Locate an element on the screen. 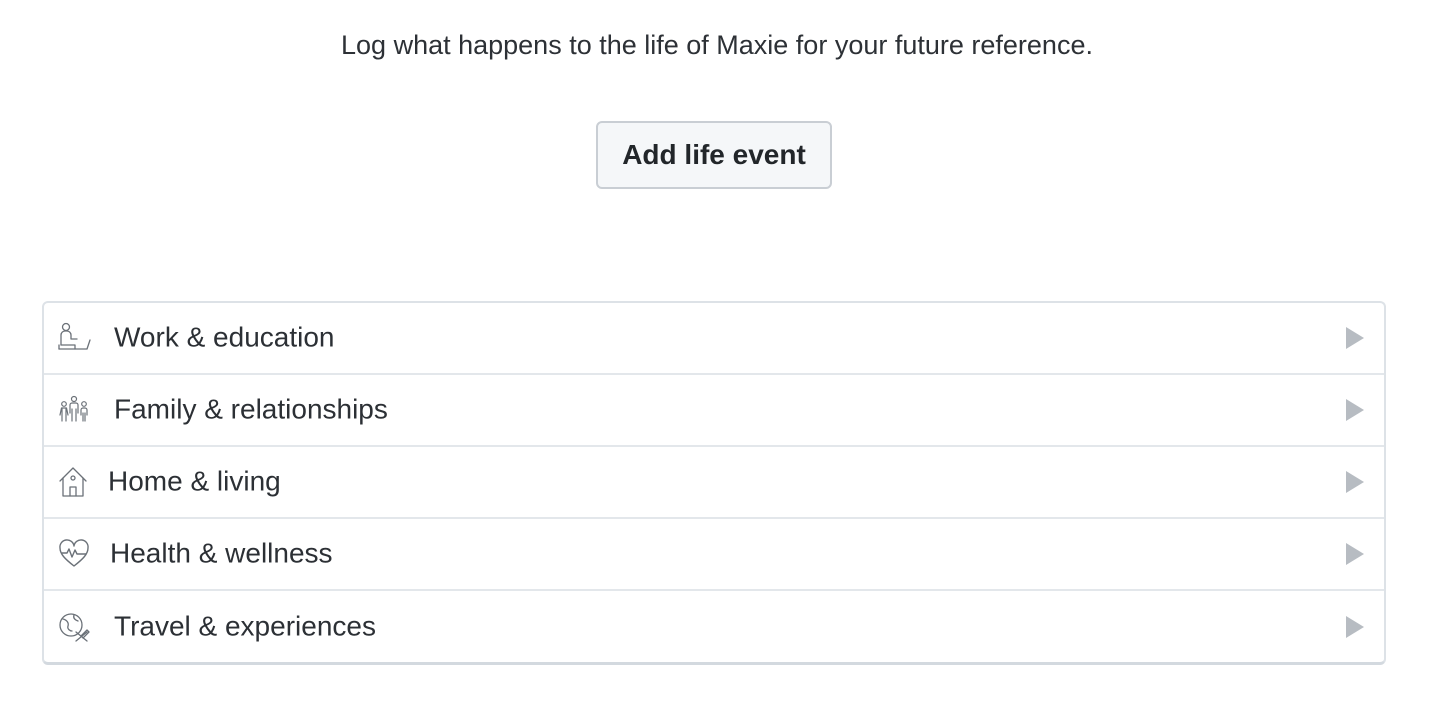 The width and height of the screenshot is (1434, 728). category-label: Family & relationships is located at coordinates (251, 409).